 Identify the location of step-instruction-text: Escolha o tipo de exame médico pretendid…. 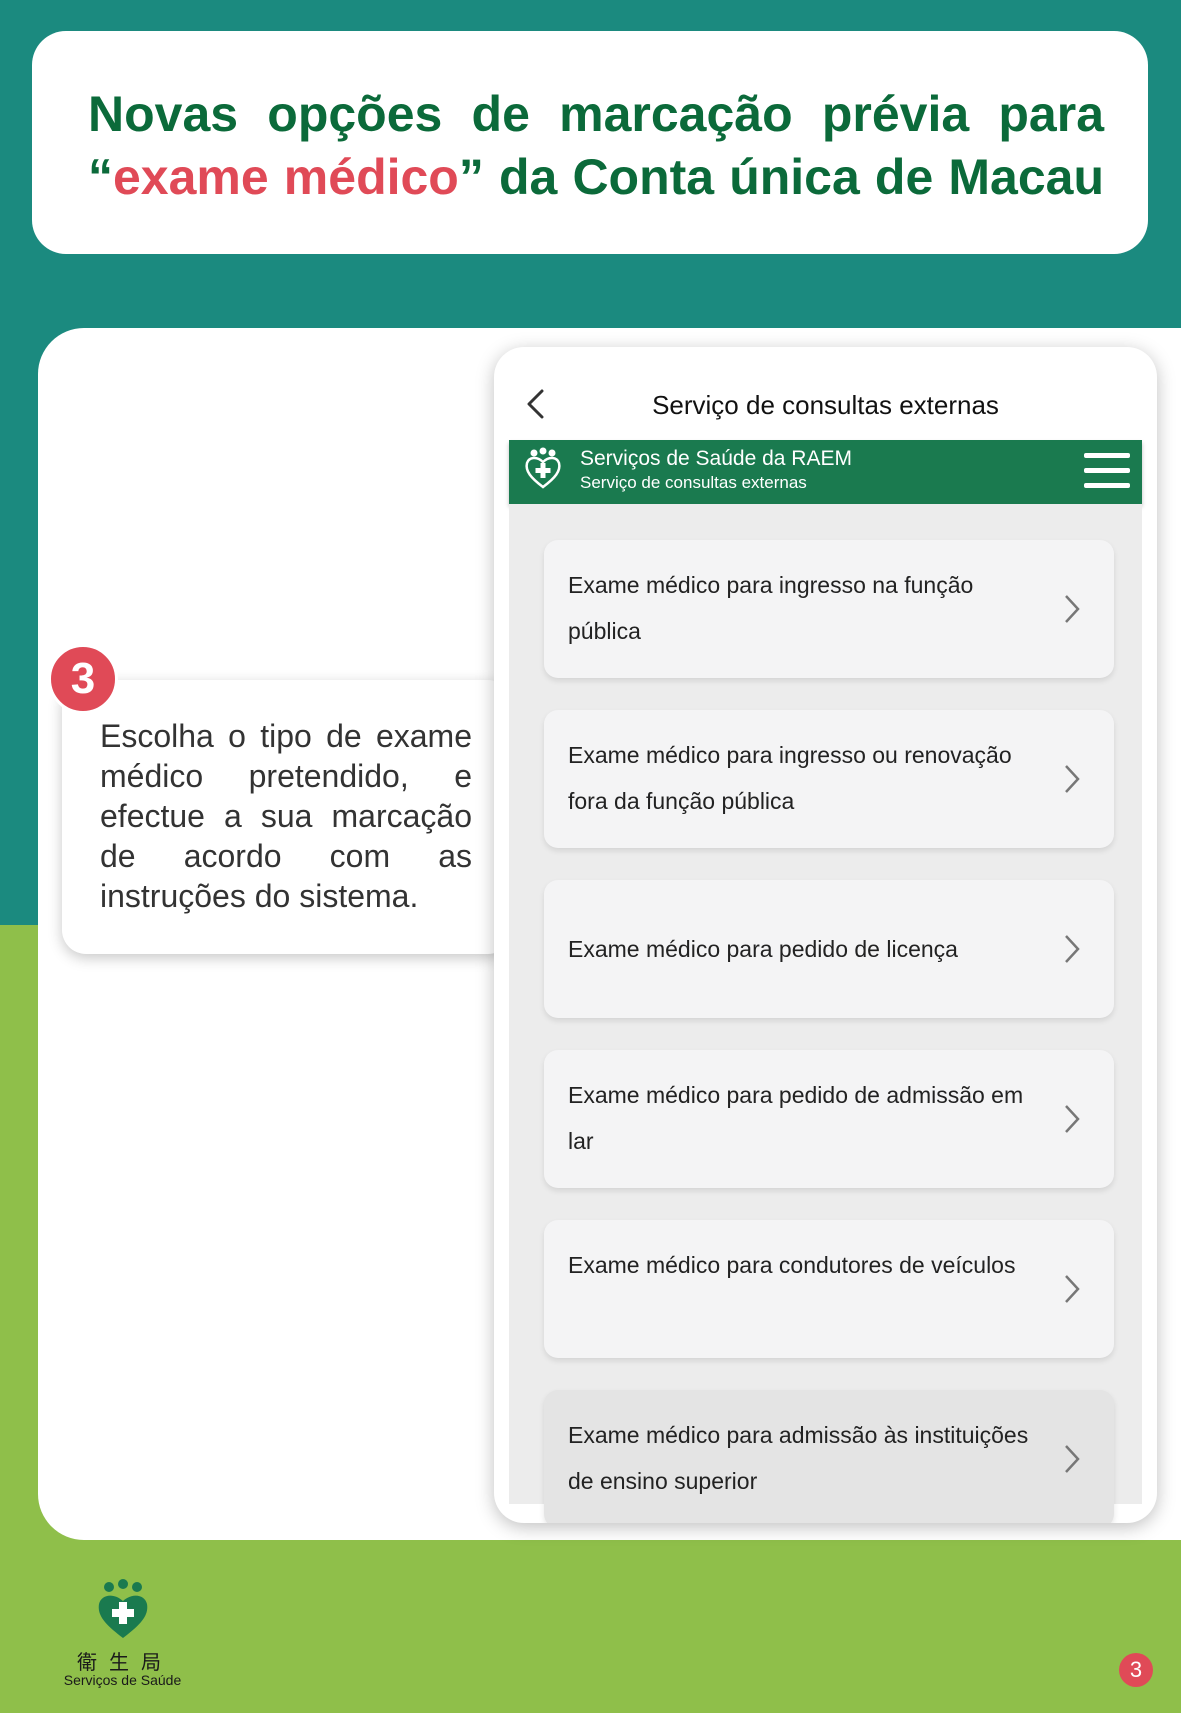
(286, 816).